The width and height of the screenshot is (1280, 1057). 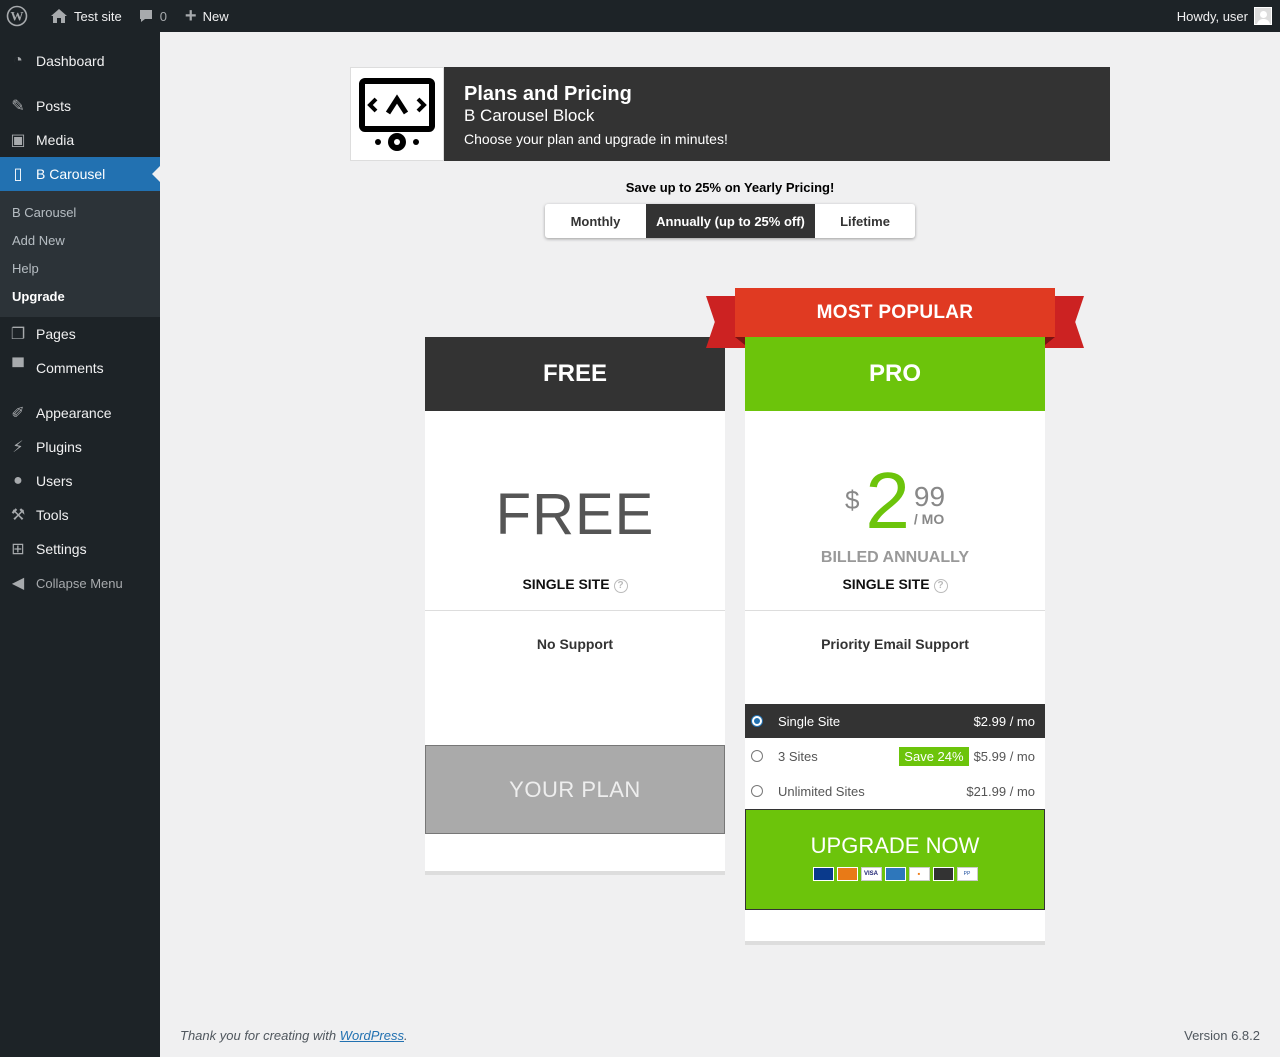 I want to click on bank-icon, so click(x=943, y=873).